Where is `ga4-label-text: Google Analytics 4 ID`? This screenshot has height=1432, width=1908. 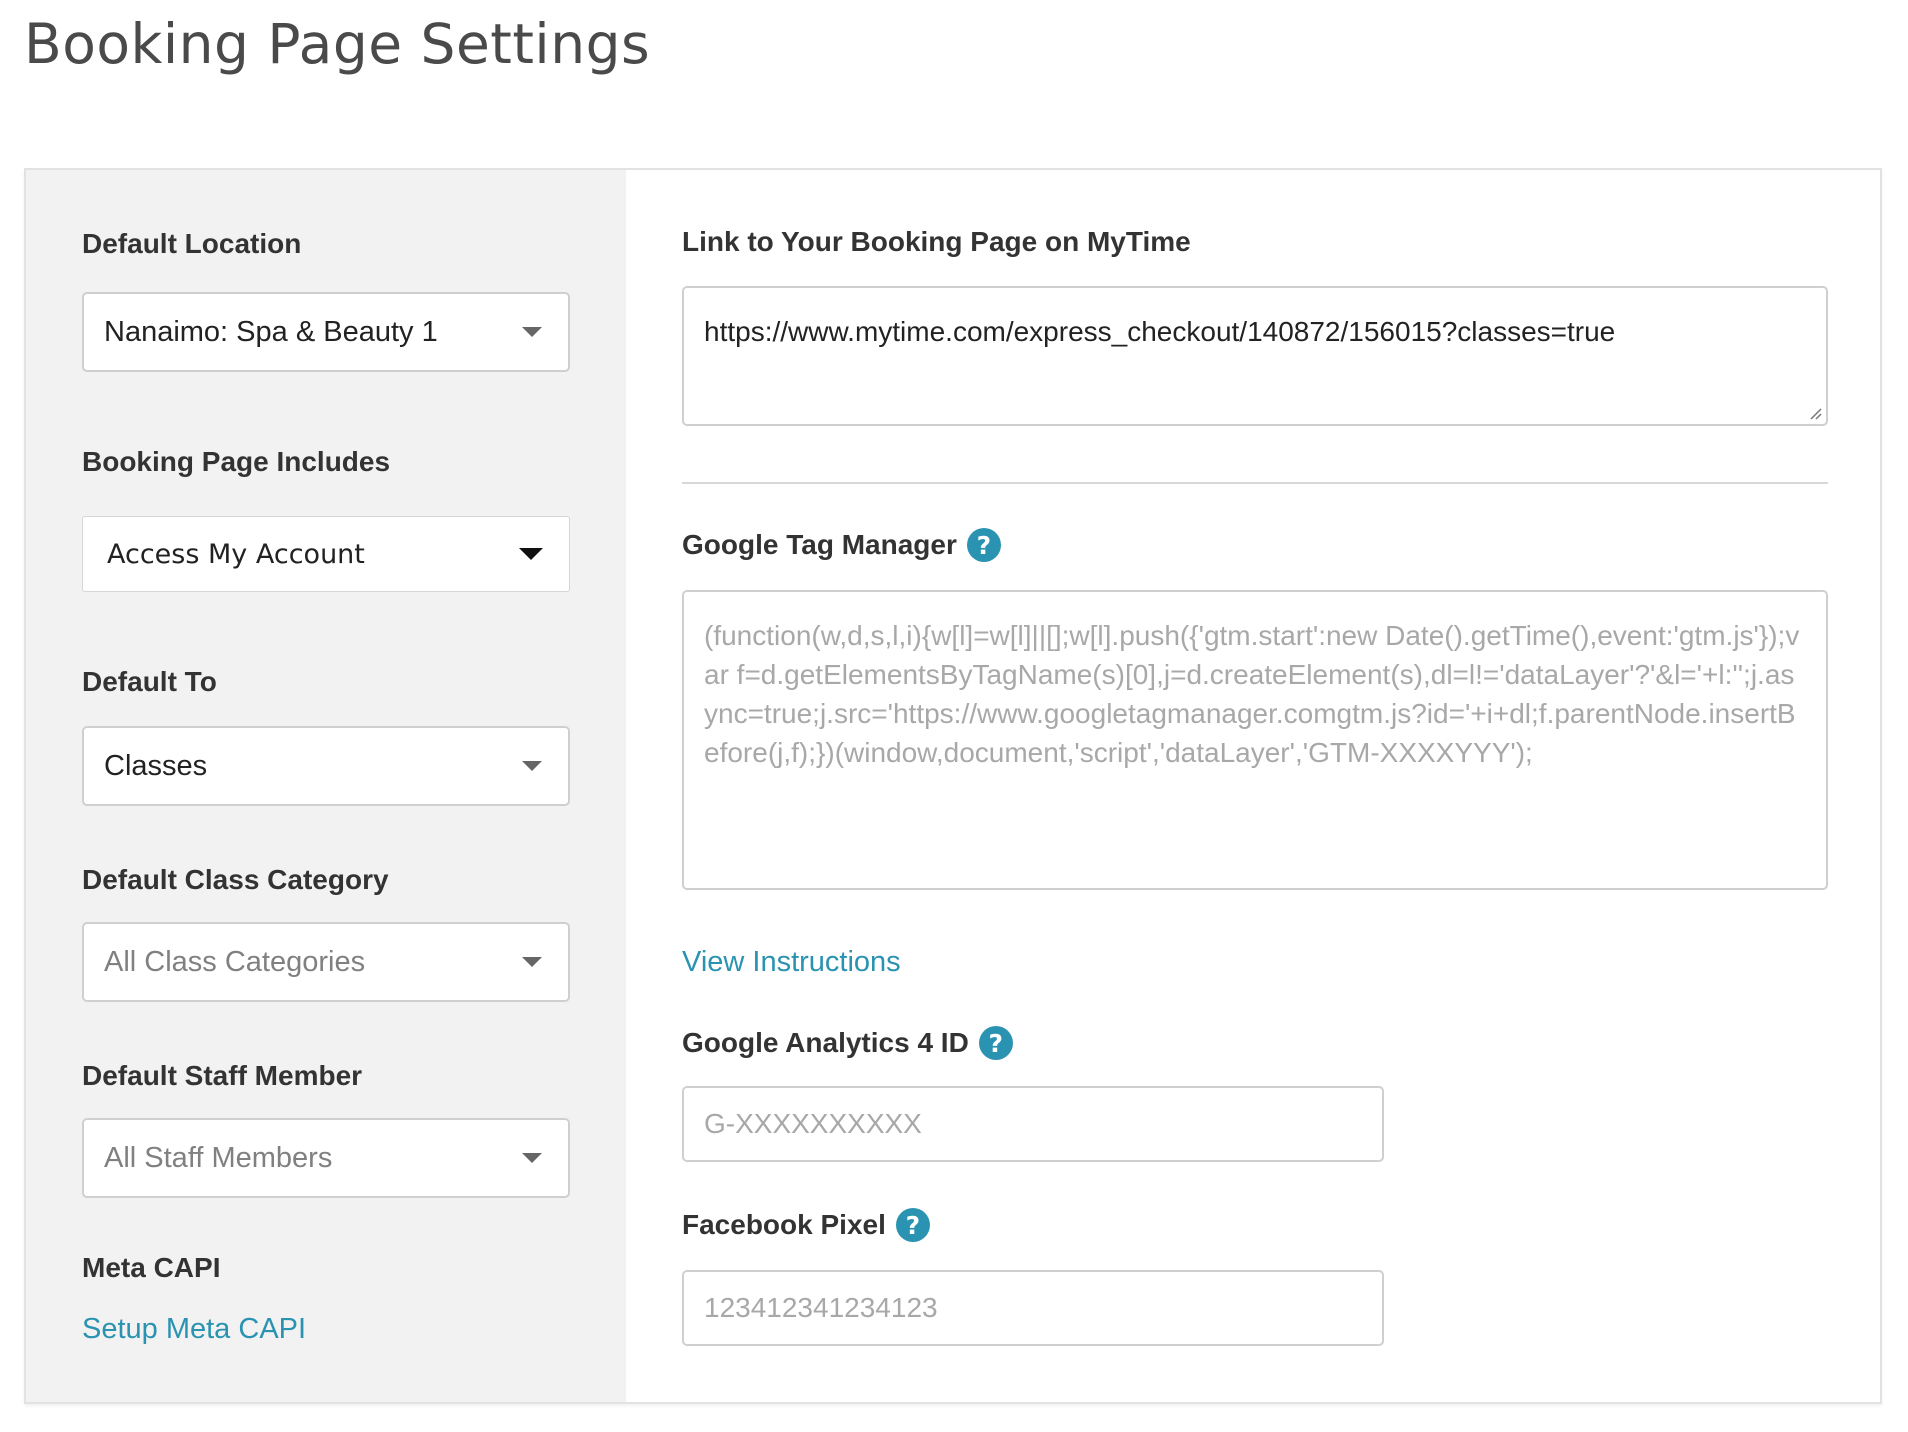 ga4-label-text: Google Analytics 4 ID is located at coordinates (825, 1042).